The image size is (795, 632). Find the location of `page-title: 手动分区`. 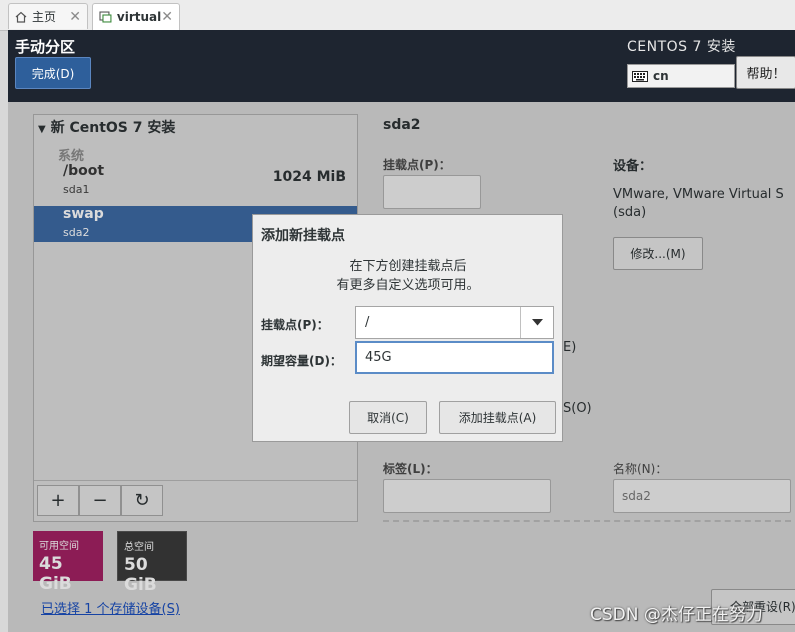

page-title: 手动分区 is located at coordinates (45, 47).